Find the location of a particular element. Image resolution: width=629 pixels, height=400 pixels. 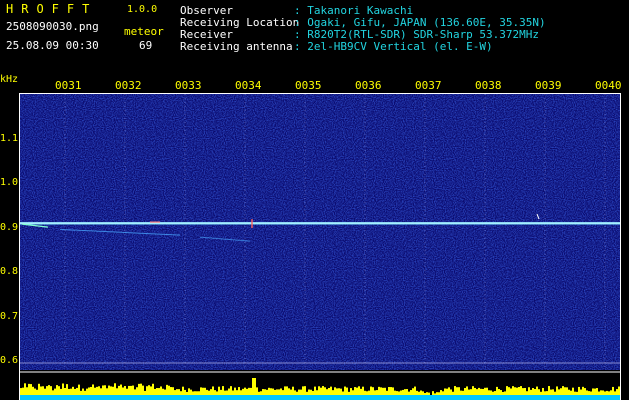

meteor-count: 69 is located at coordinates (146, 45).